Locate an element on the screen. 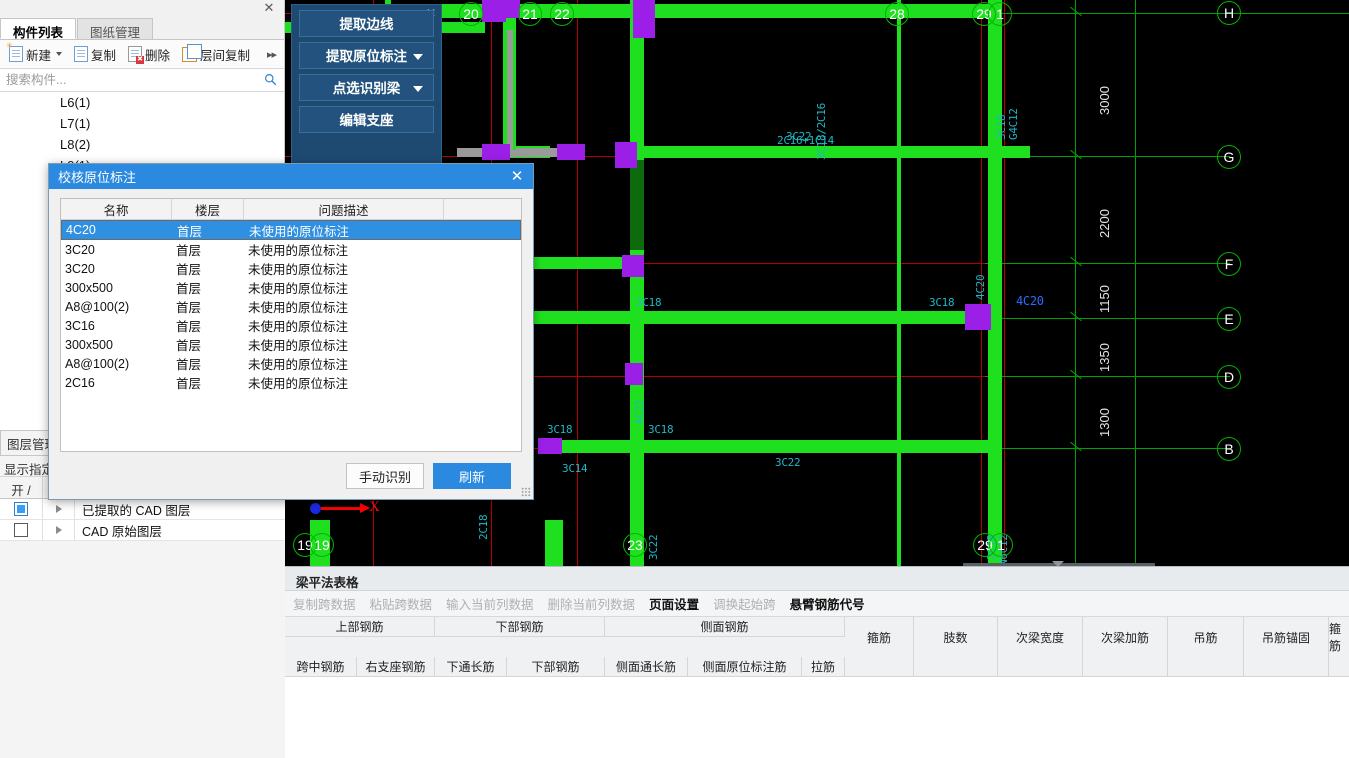  header-stirrup-2: 箍筋 is located at coordinates (1335, 637).